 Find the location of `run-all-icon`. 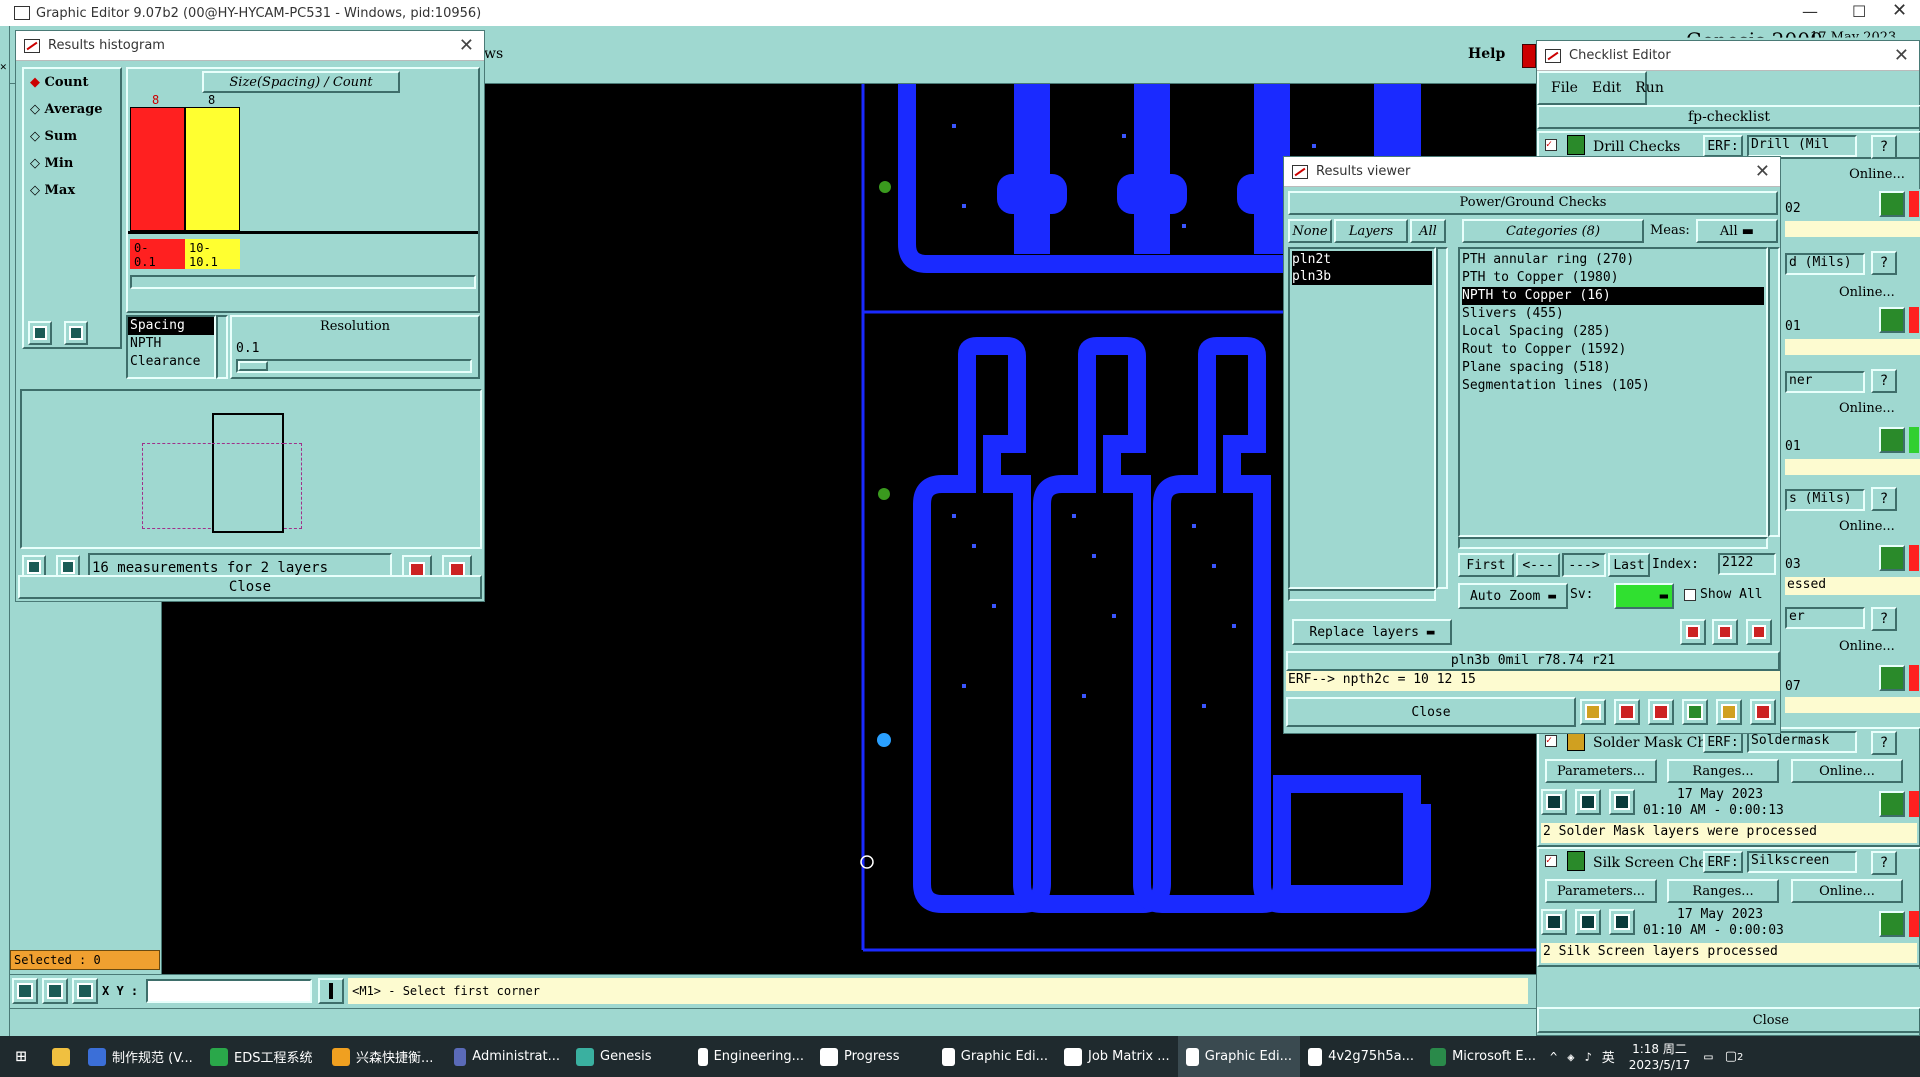

run-all-icon is located at coordinates (1588, 802).